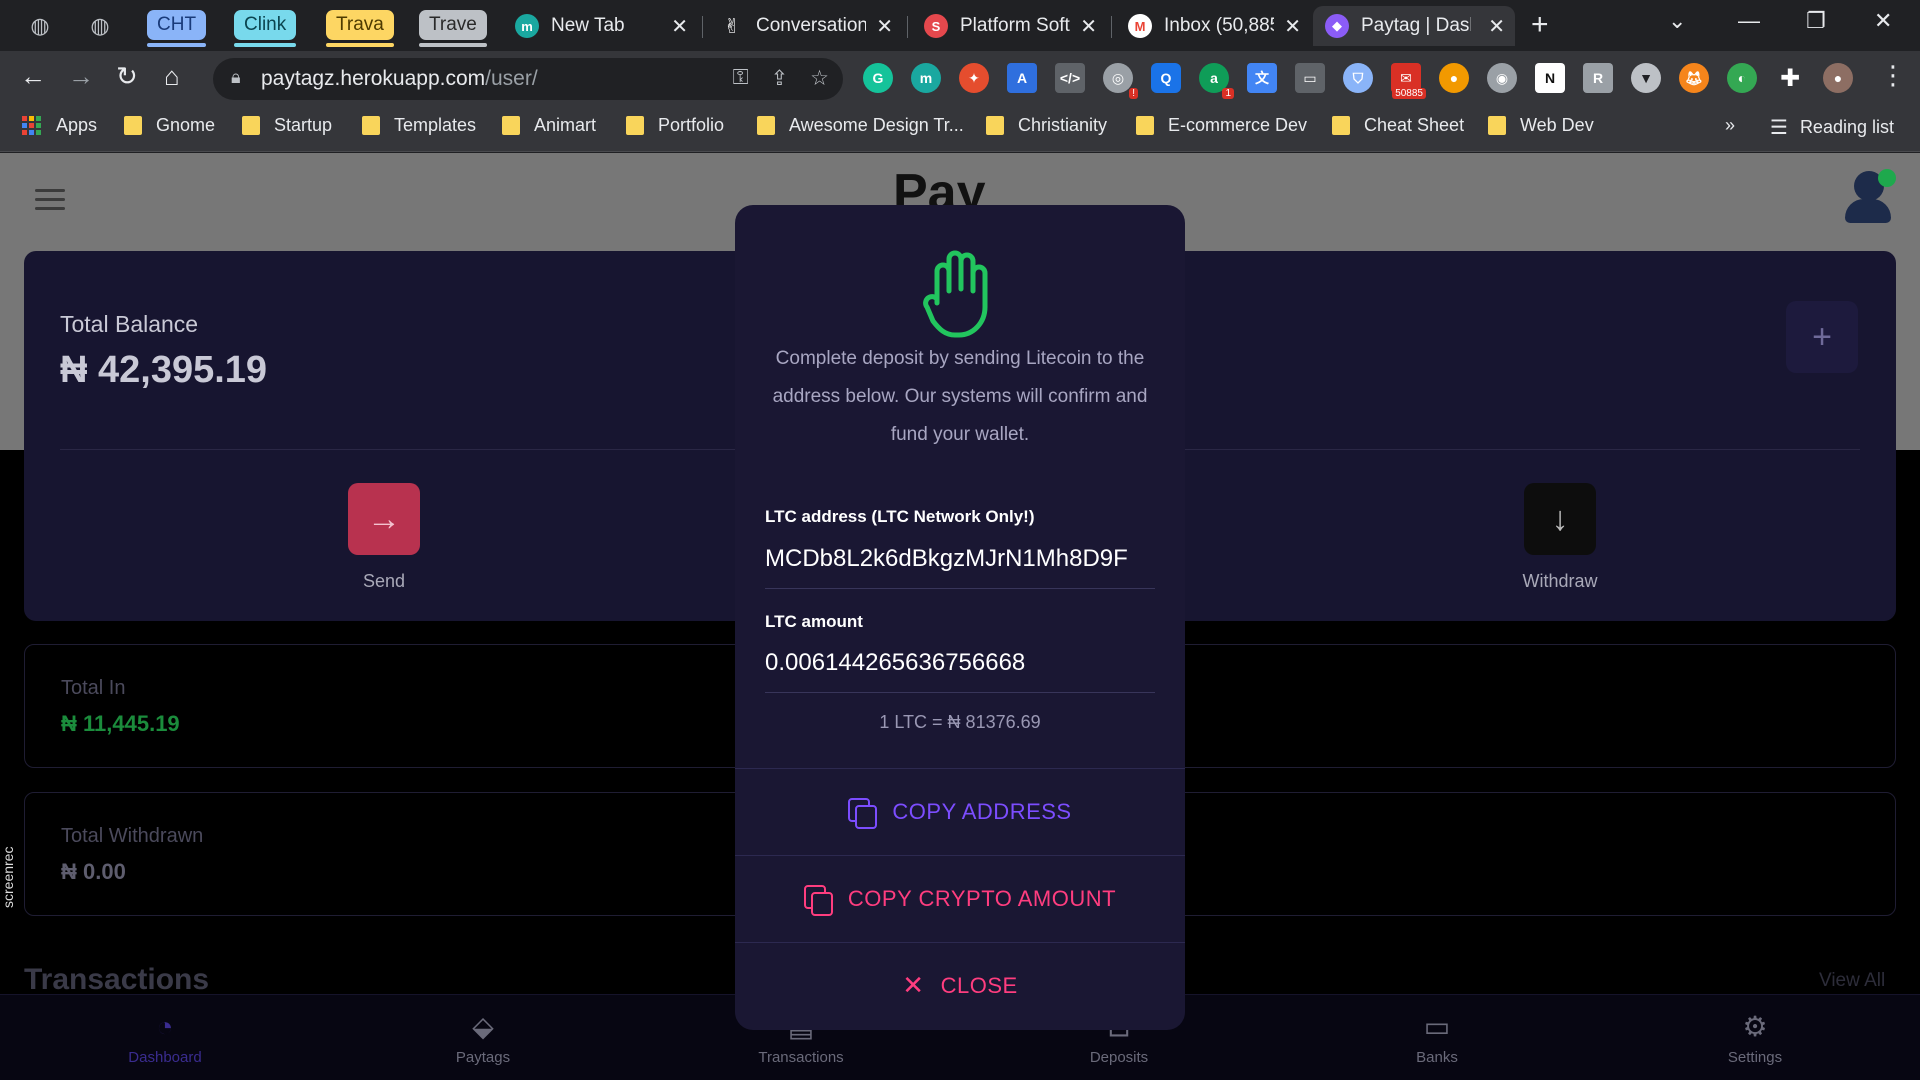  I want to click on user-avatar-icon, so click(1869, 196).